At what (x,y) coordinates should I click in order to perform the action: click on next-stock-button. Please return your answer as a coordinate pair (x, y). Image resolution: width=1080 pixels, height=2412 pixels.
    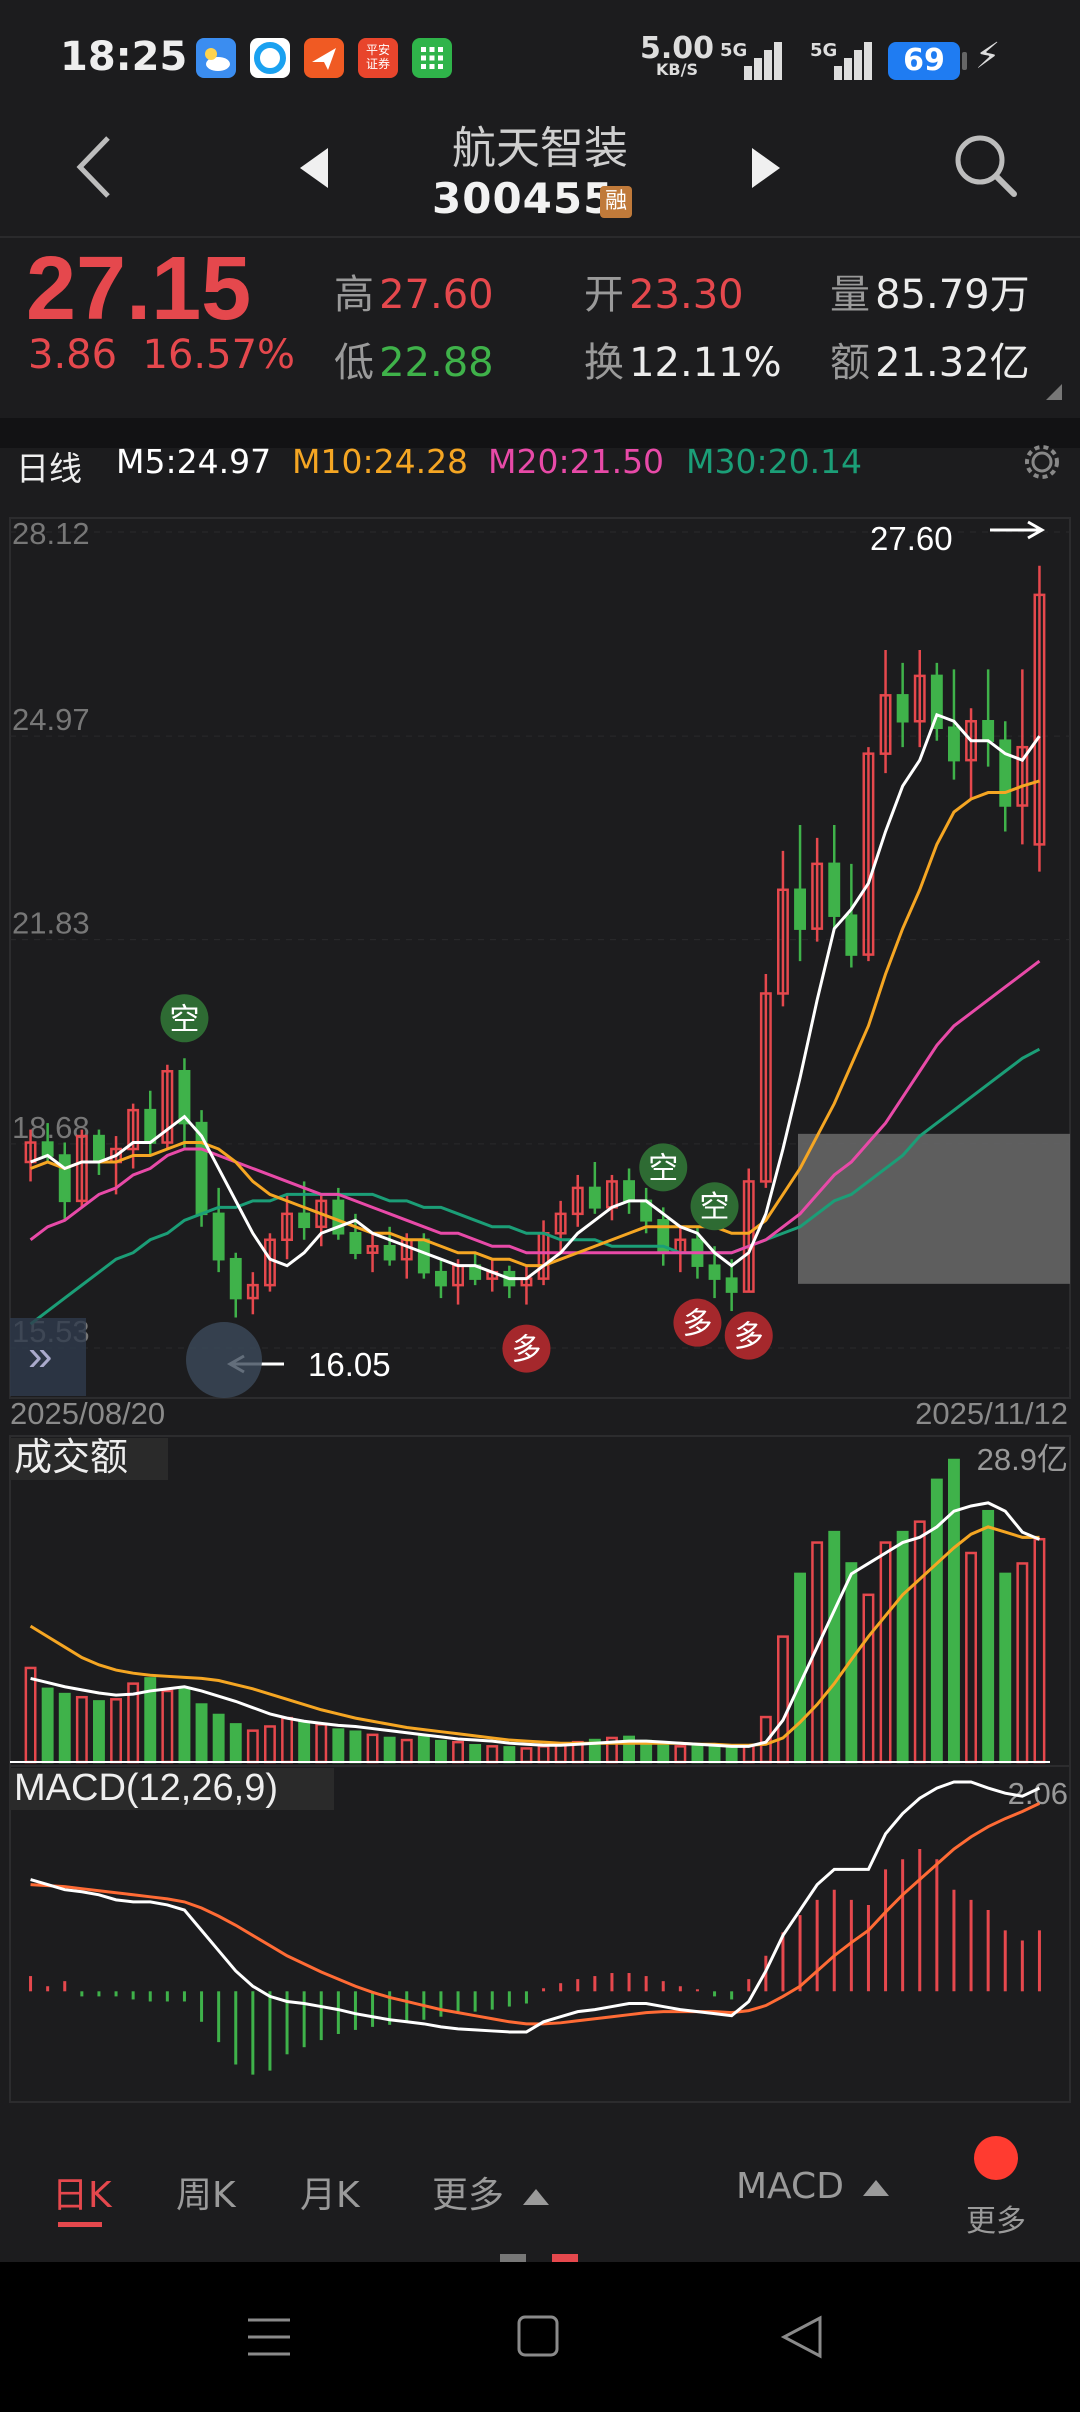
    Looking at the image, I should click on (766, 170).